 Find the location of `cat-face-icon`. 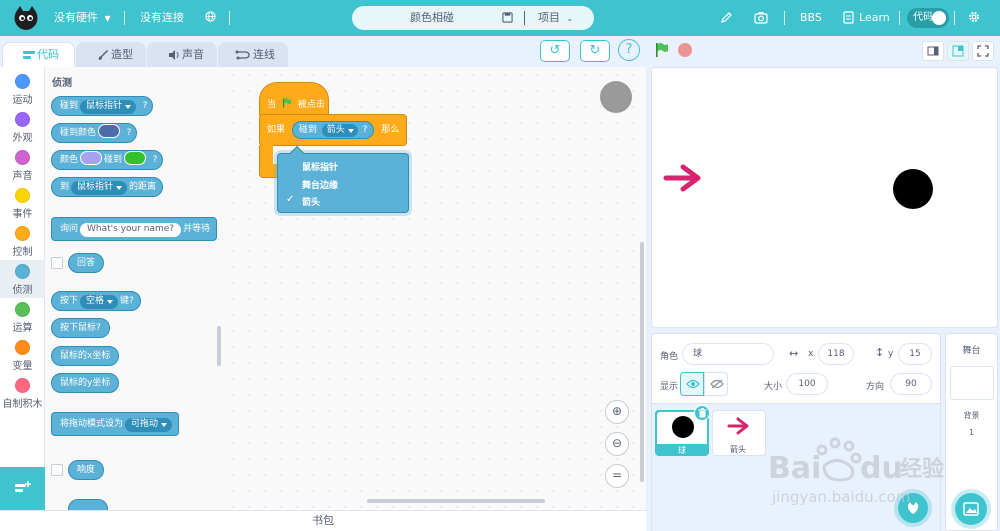

cat-face-icon is located at coordinates (913, 508).